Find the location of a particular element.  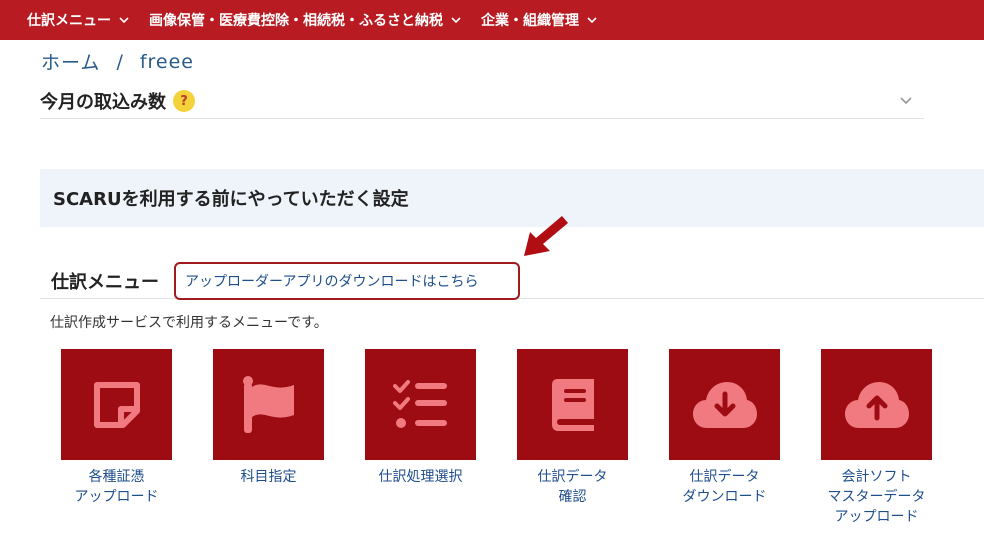

top-nav-bar: 仕訳メニュー 画像保管・医療費控除・相続税・ふるさと納税 企業・組織管理 is located at coordinates (492, 20).